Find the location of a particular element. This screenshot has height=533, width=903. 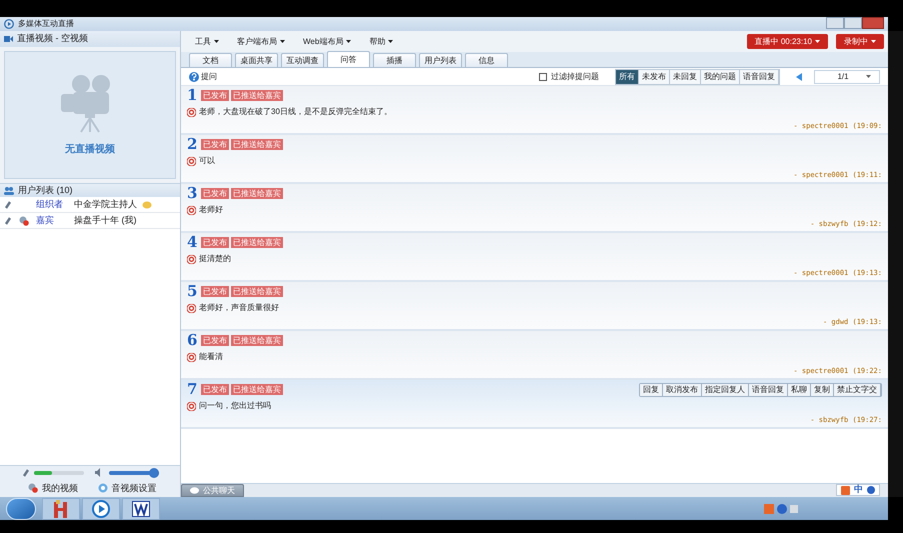

av-settings-button: 音视频设置 is located at coordinates (127, 489).